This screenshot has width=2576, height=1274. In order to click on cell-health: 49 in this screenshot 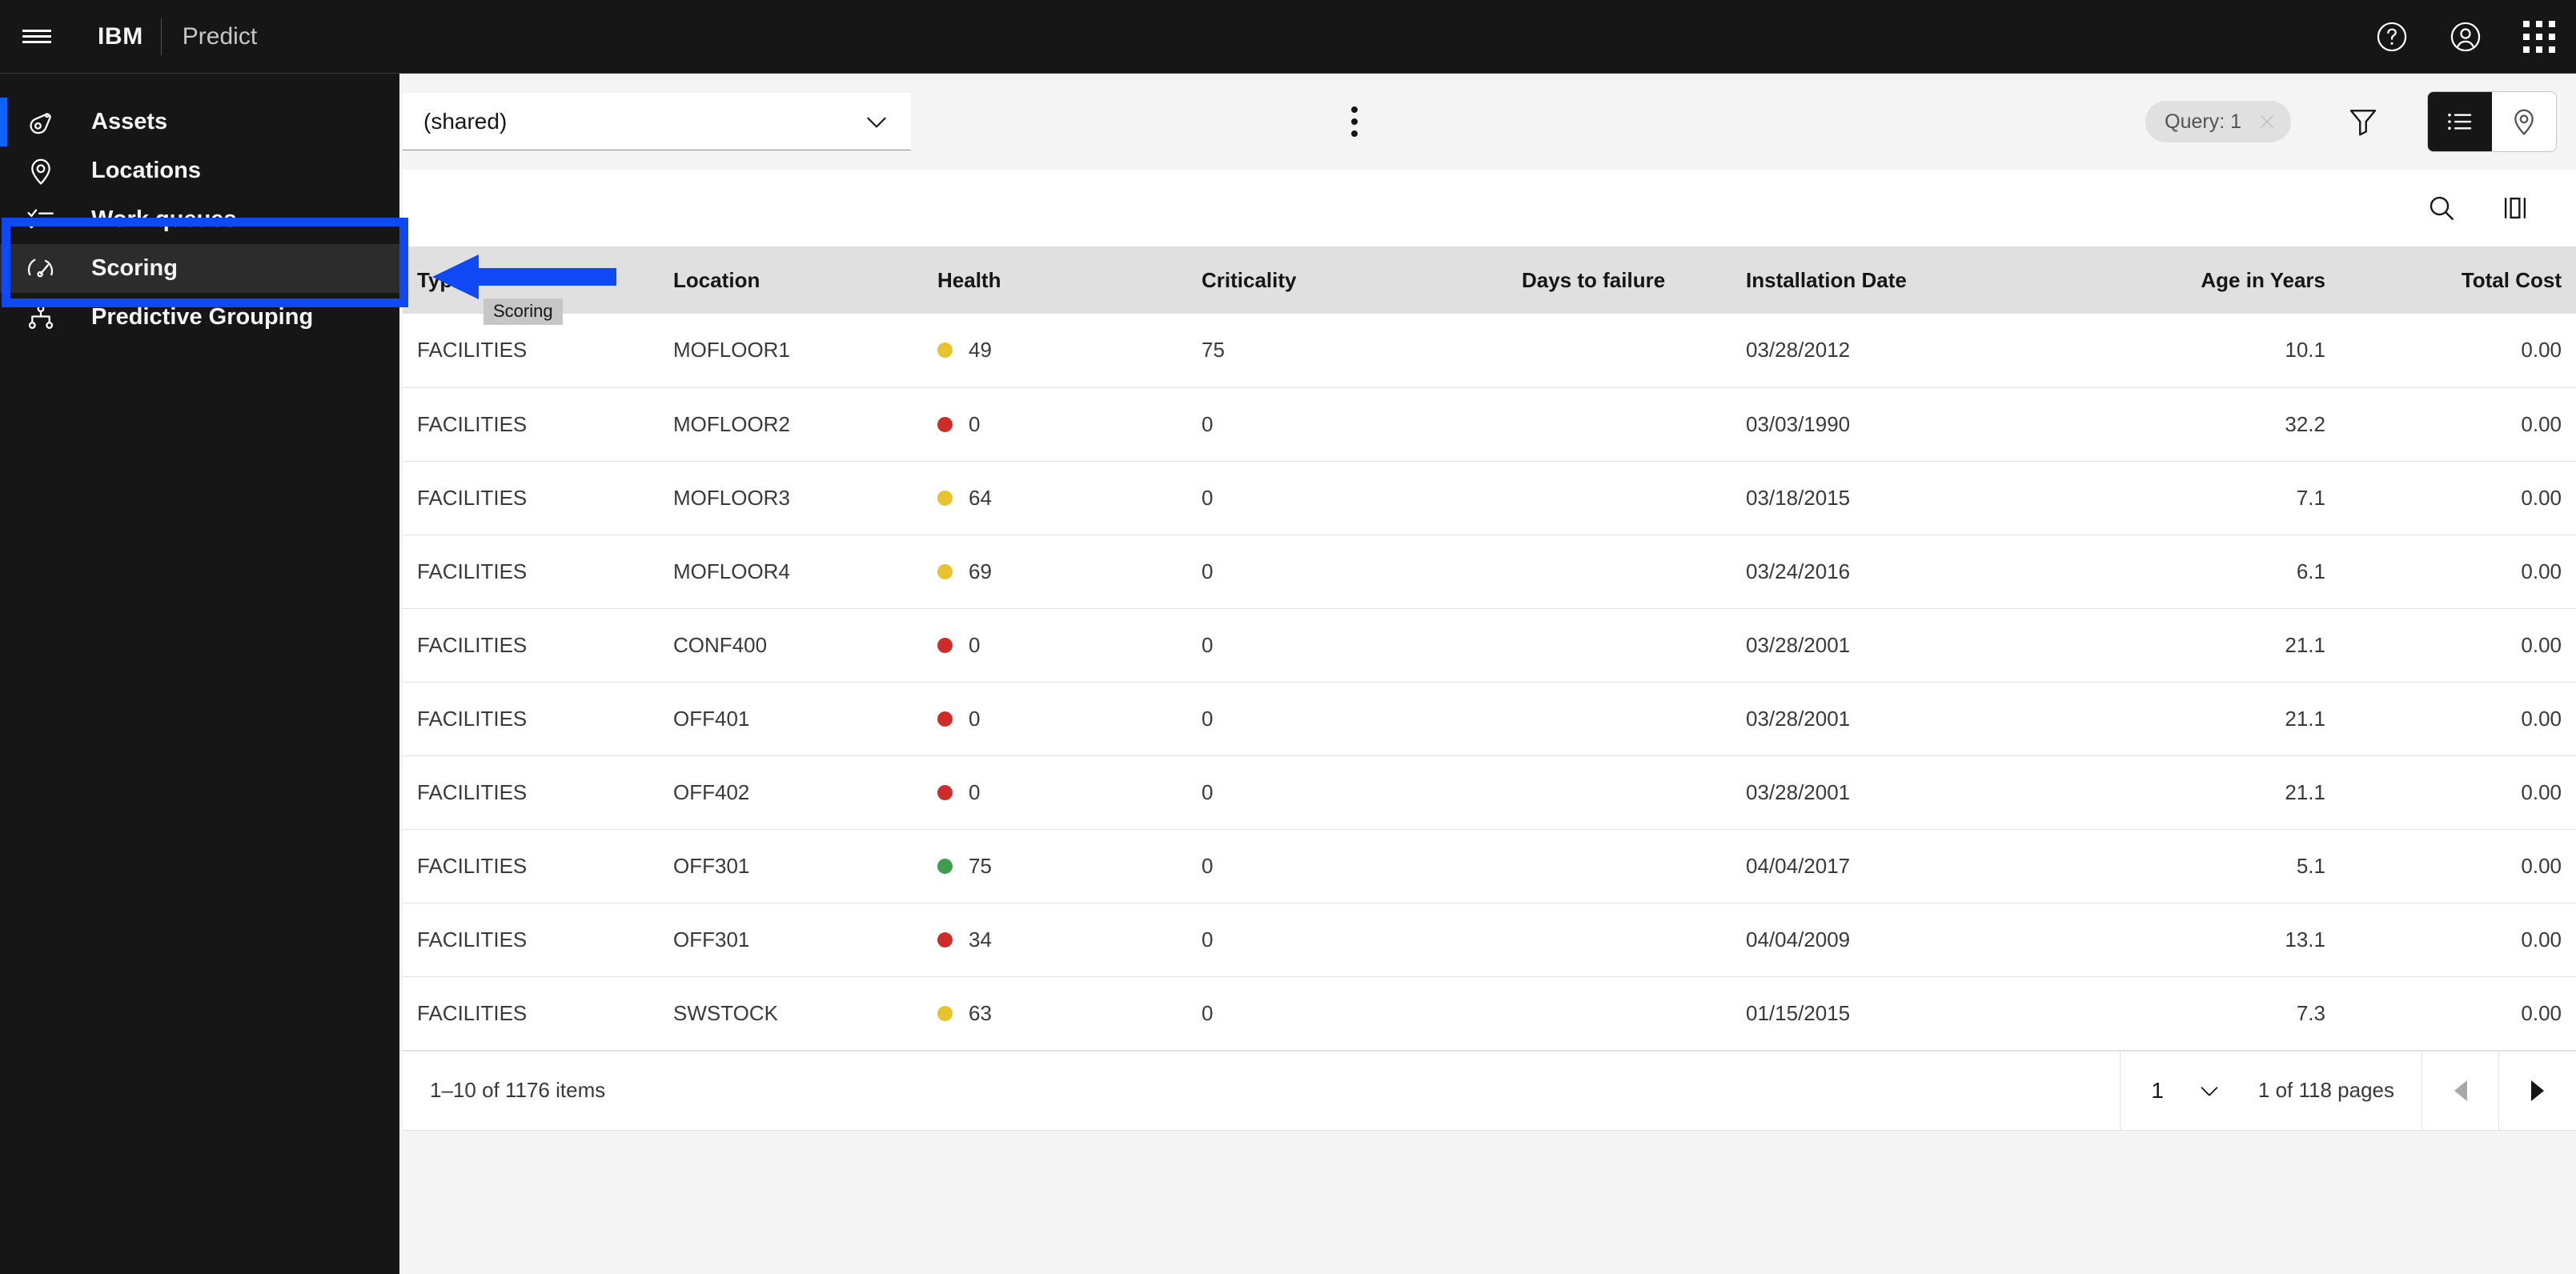, I will do `click(1055, 351)`.